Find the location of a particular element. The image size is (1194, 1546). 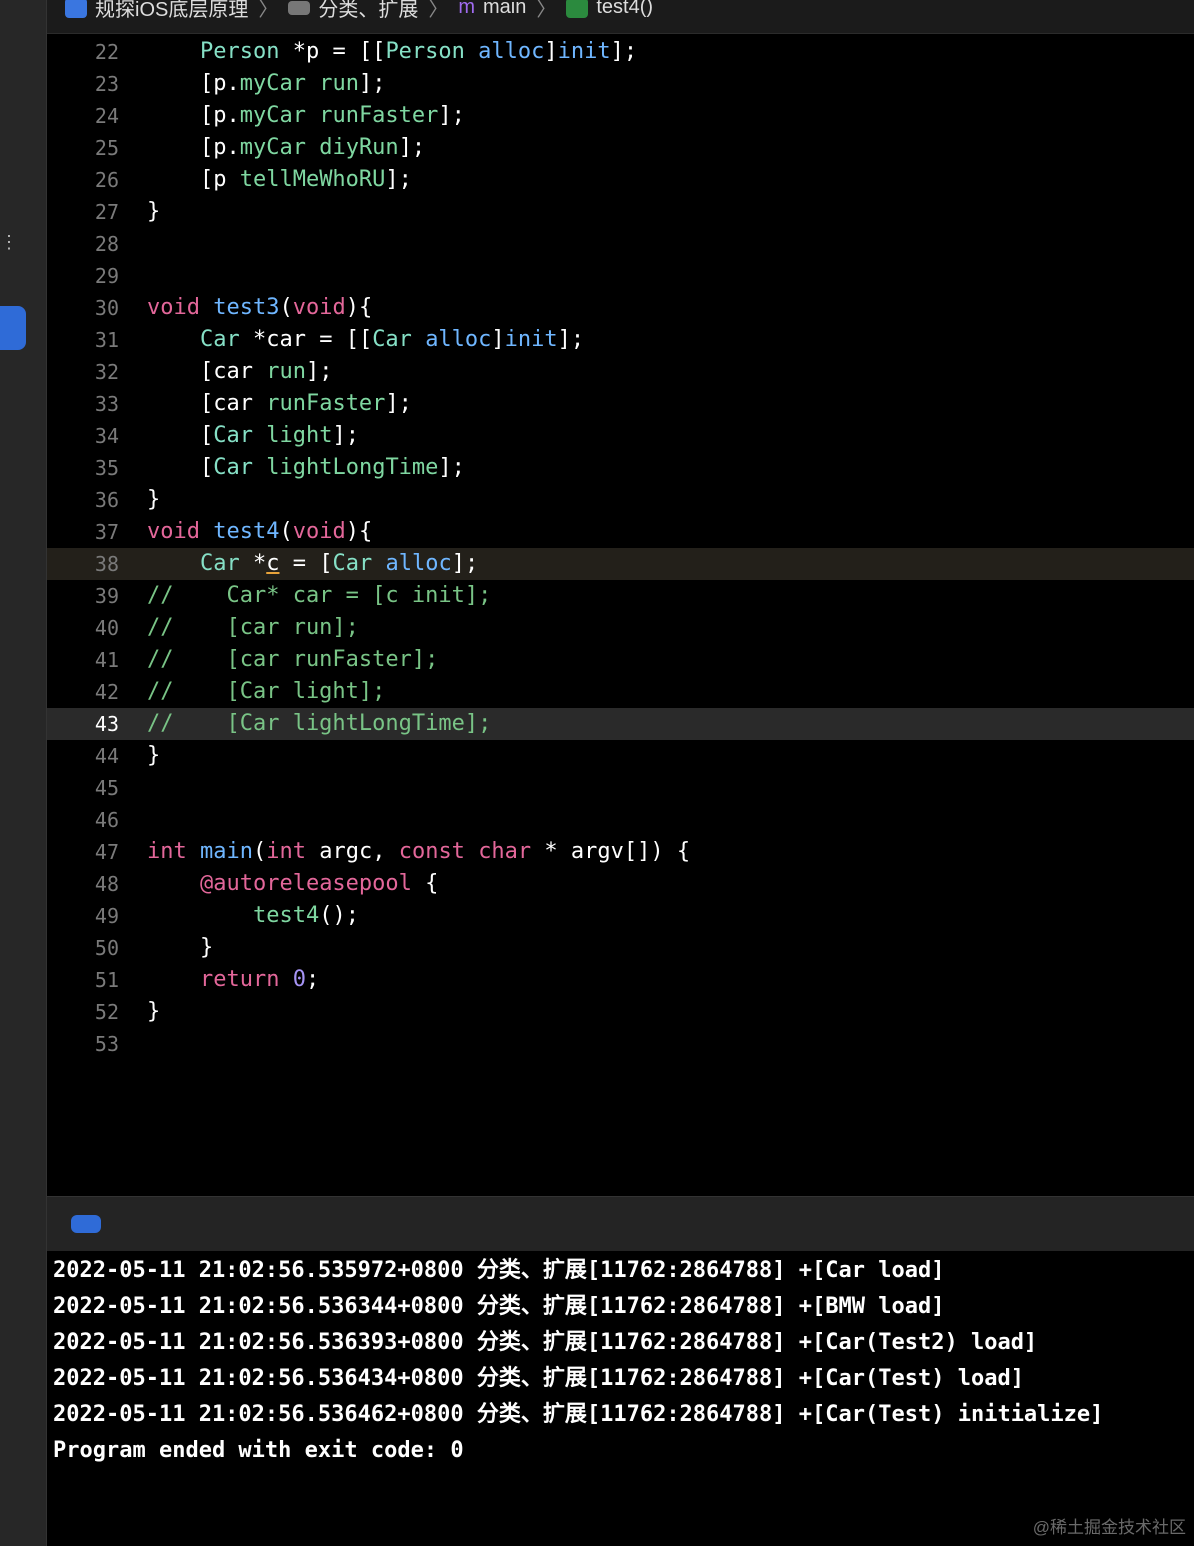

code-token: myCar is located at coordinates (272, 115).